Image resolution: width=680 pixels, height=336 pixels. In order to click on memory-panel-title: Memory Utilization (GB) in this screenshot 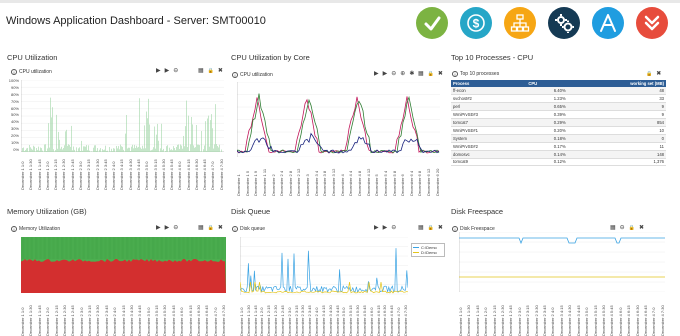, I will do `click(47, 211)`.